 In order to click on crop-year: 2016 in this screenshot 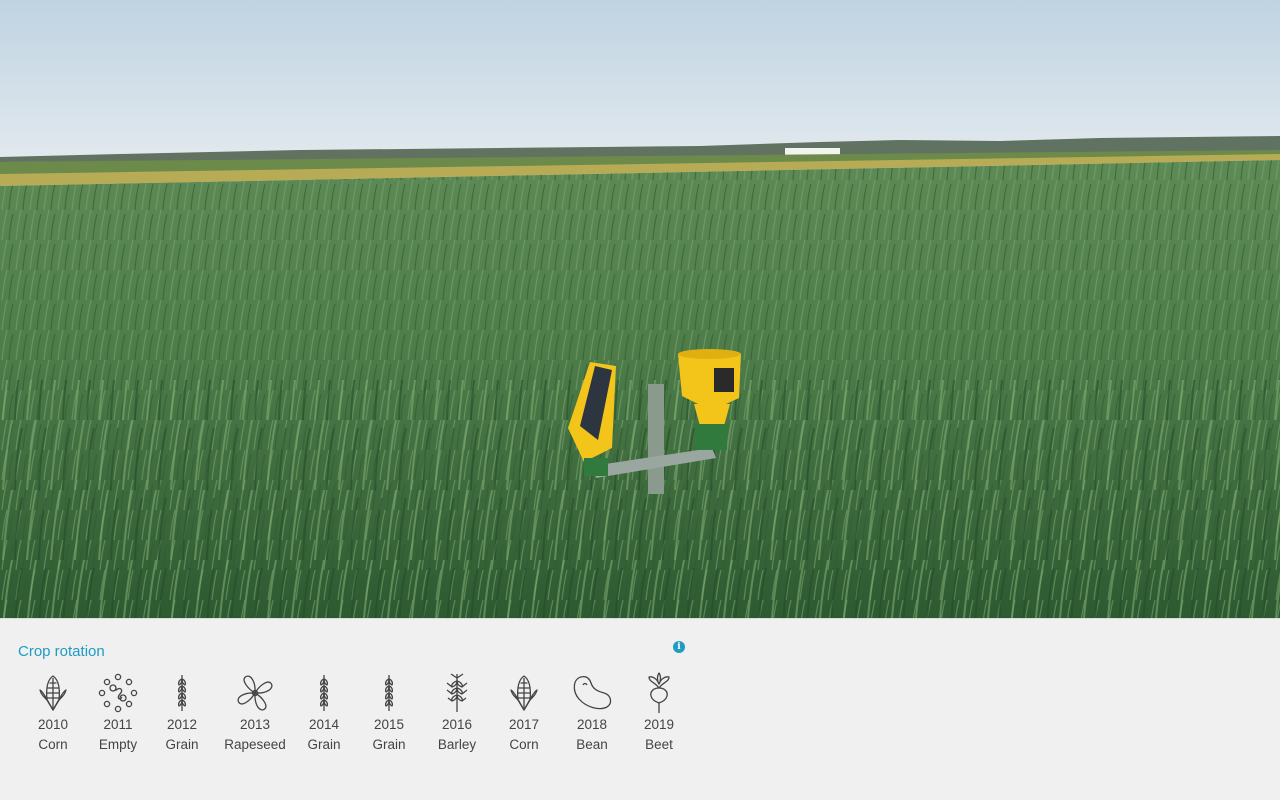, I will do `click(457, 724)`.